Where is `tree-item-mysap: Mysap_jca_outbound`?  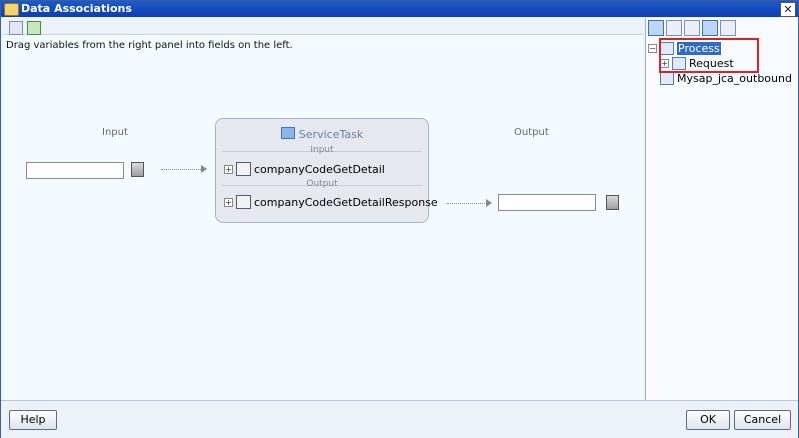
tree-item-mysap: Mysap_jca_outbound is located at coordinates (720, 78).